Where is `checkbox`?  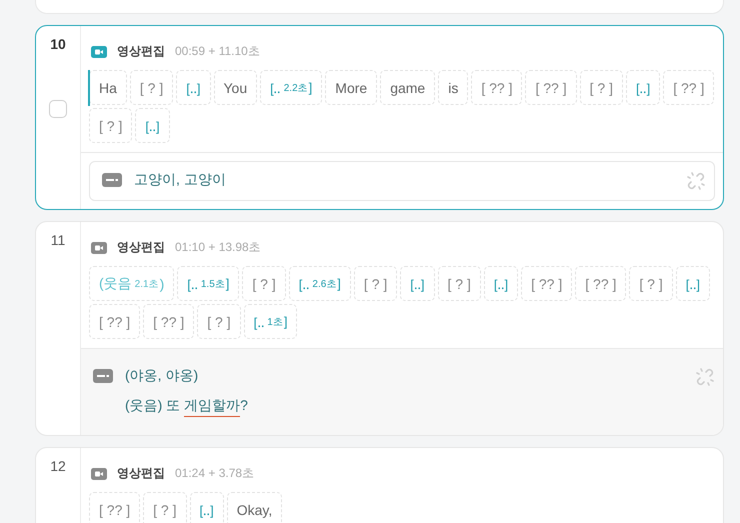
checkbox is located at coordinates (58, 109).